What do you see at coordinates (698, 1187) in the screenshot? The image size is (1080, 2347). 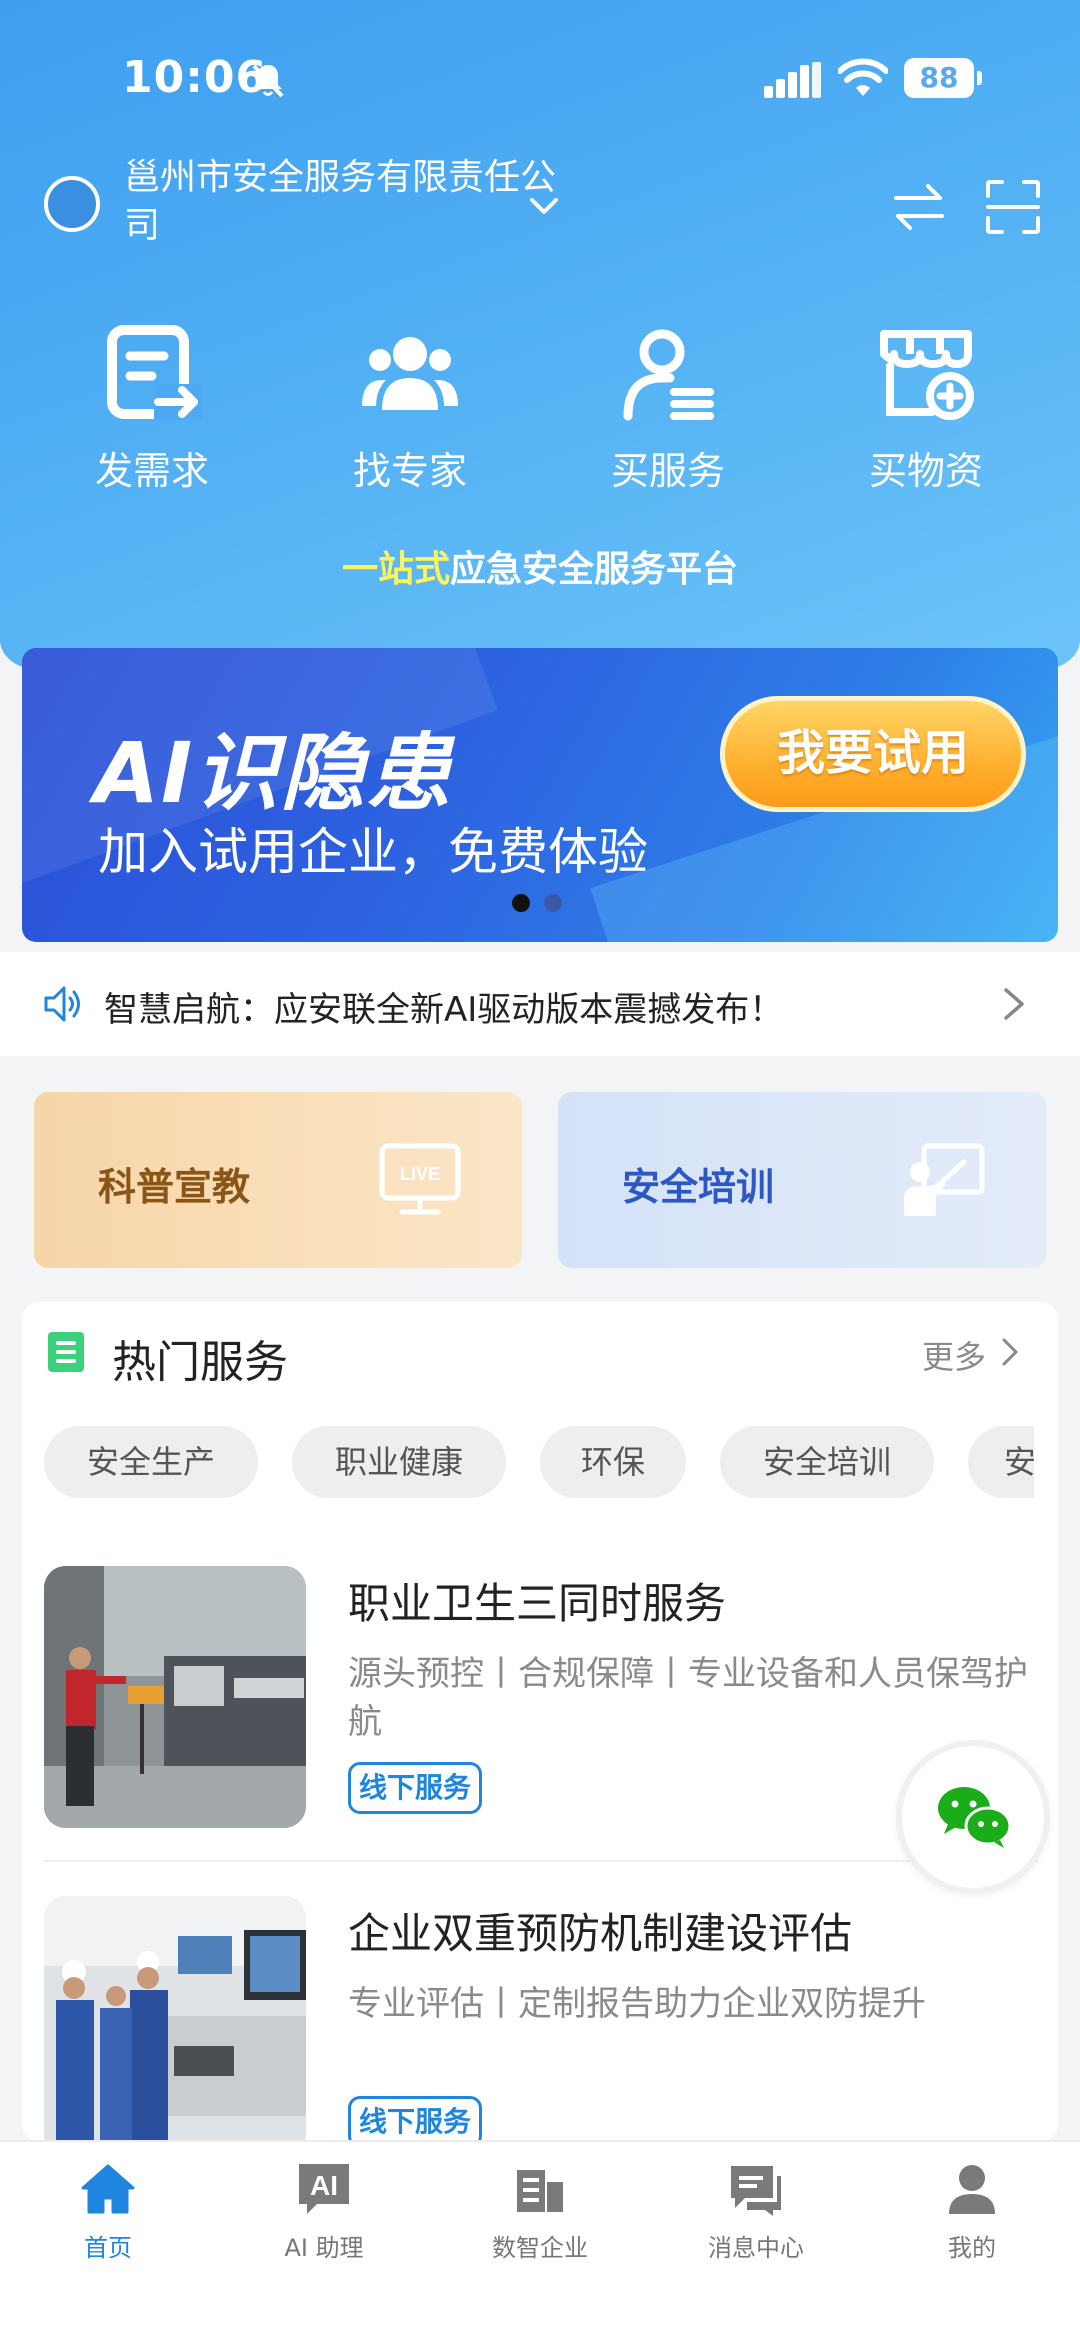 I see `feature-card-label: 安全培训` at bounding box center [698, 1187].